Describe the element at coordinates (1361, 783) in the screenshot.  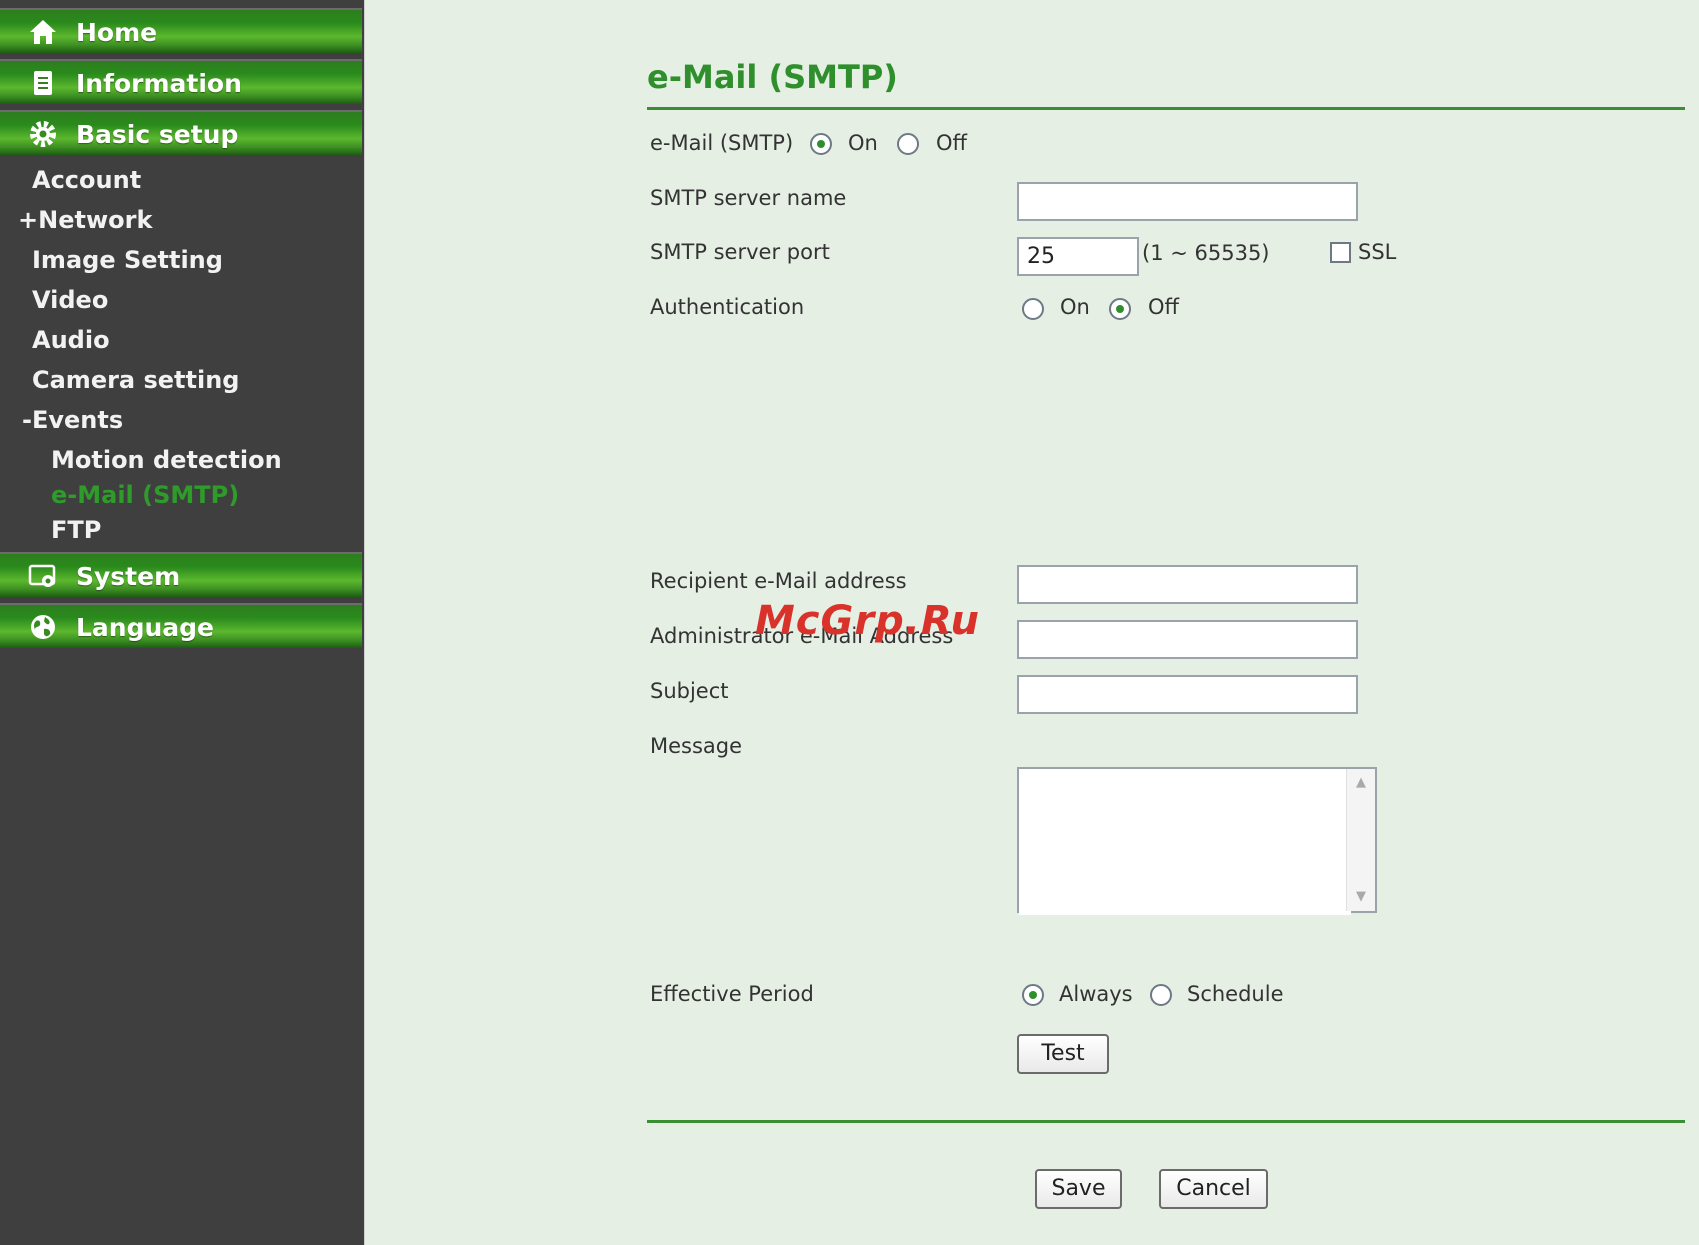
I see `scroll-up-icon: ▲` at that location.